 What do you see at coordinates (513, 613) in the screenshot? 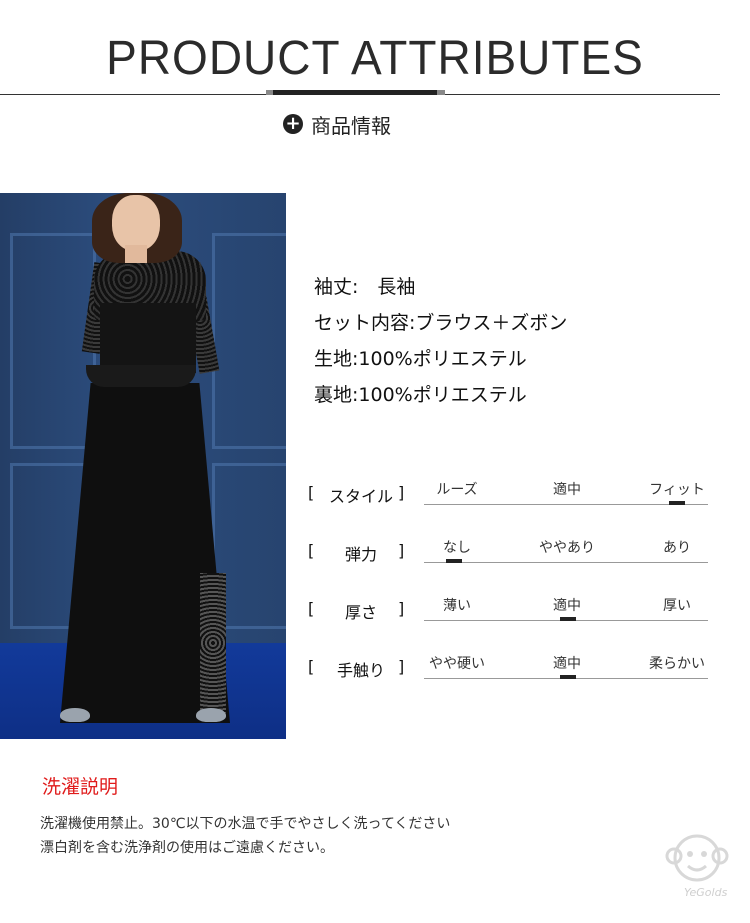
I see `scale-thickness: [ 厚さ ] 薄い 適中 厚い` at bounding box center [513, 613].